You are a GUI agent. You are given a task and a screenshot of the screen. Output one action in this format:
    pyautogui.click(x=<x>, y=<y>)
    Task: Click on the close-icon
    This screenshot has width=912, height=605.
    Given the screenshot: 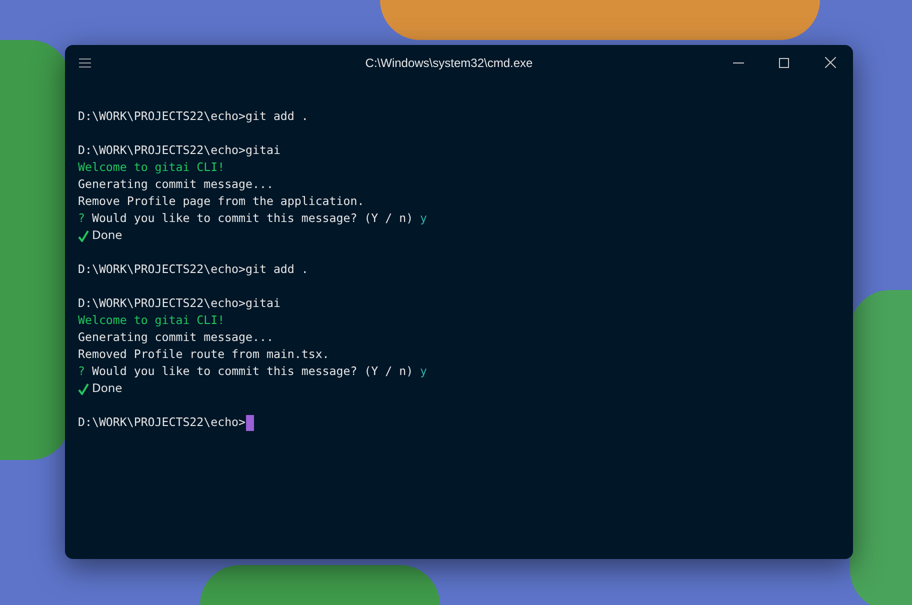 What is the action you would take?
    pyautogui.click(x=830, y=62)
    